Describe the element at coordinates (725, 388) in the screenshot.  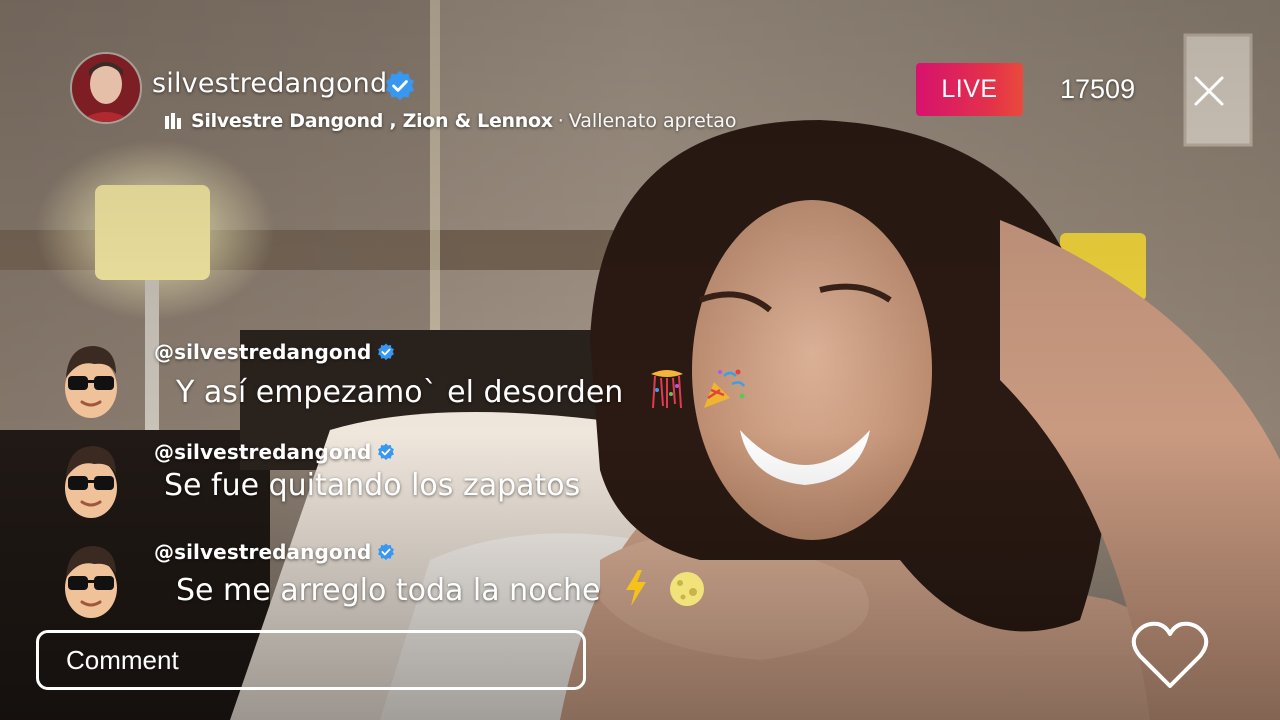
I see `party-popper-icon` at that location.